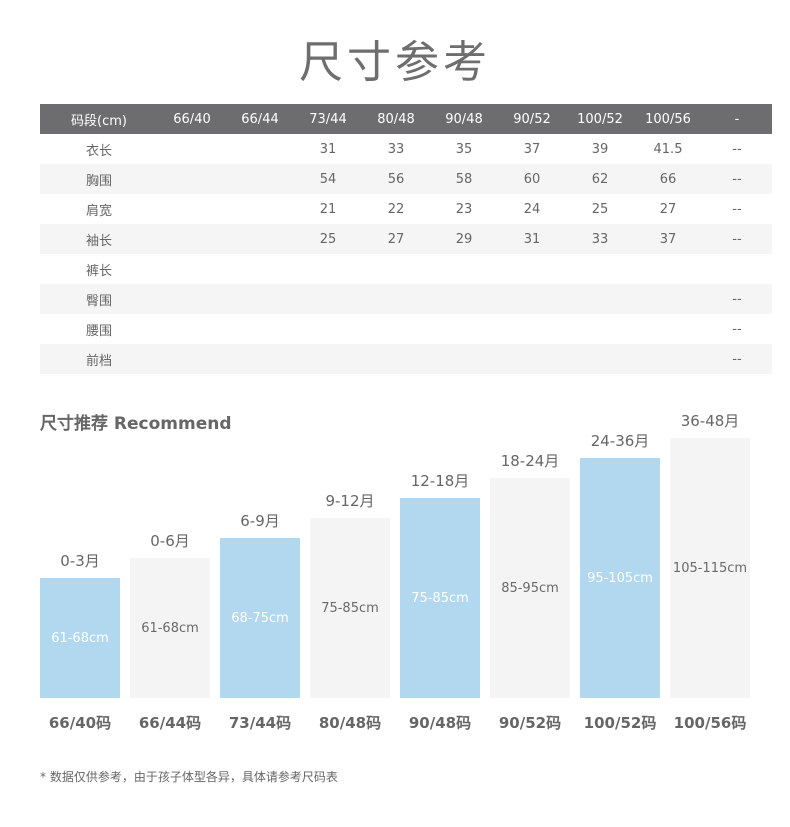 The width and height of the screenshot is (790, 827). I want to click on age-label: 24-36月, so click(620, 441).